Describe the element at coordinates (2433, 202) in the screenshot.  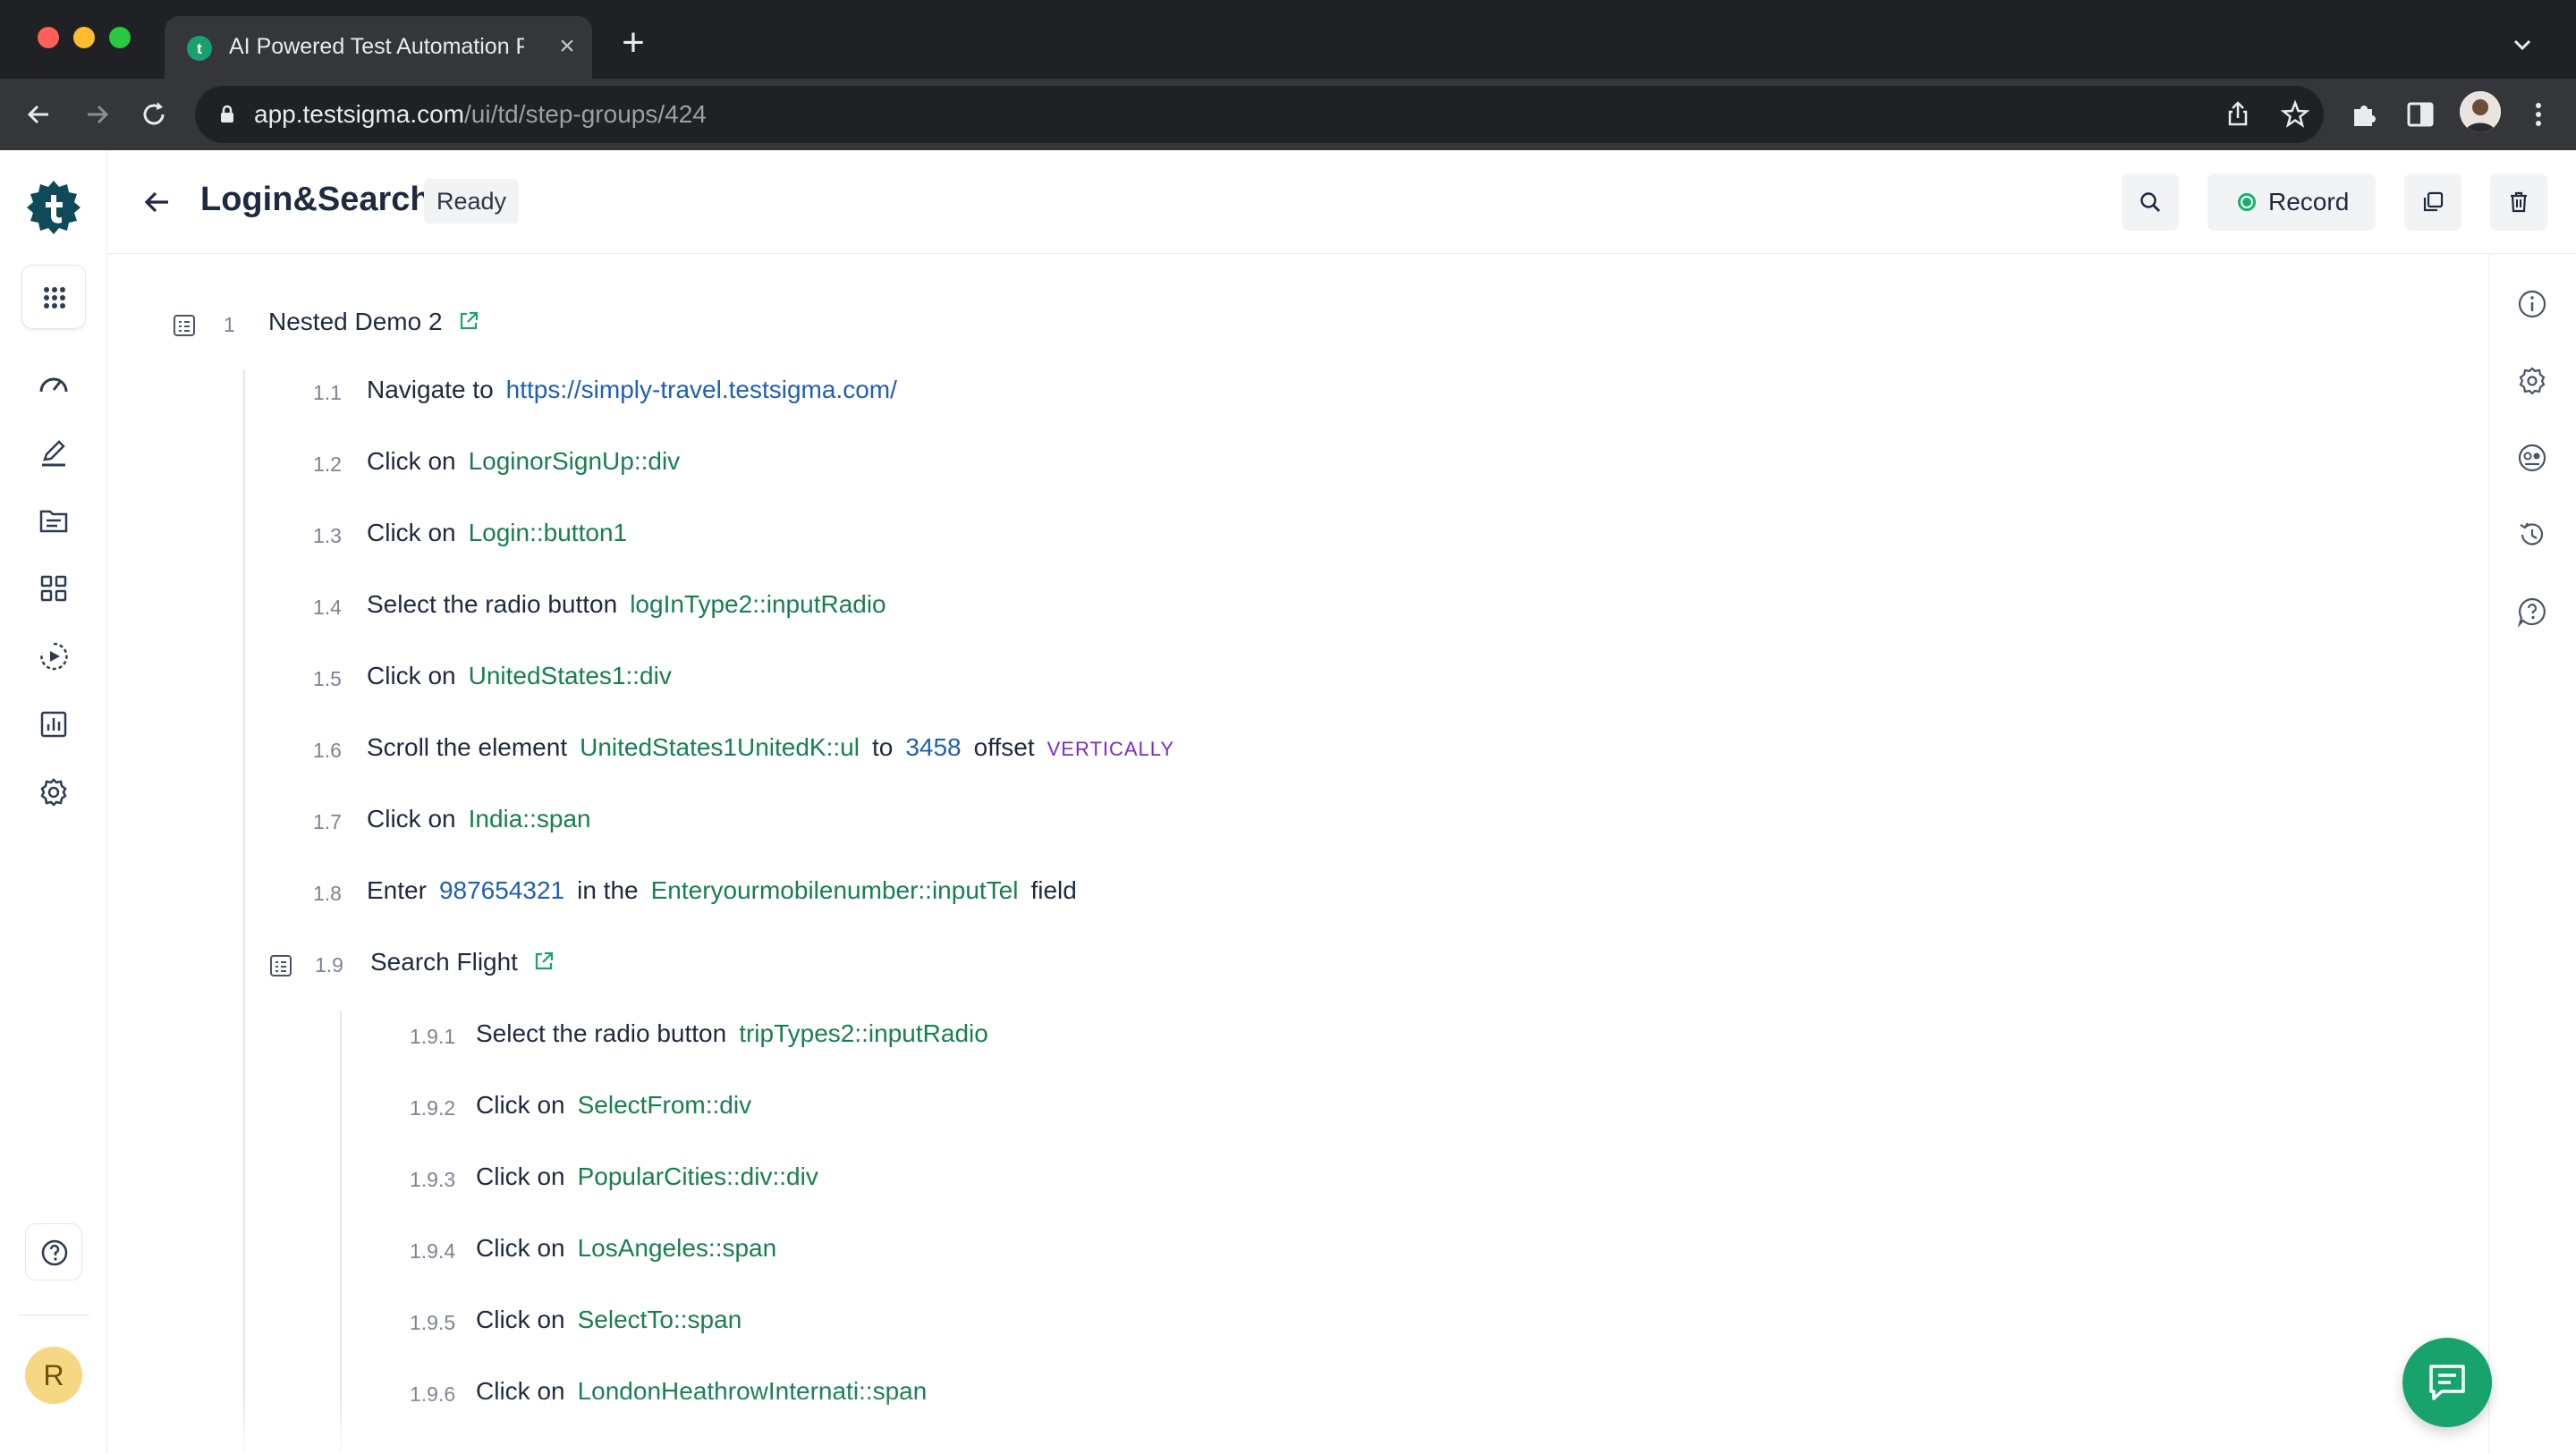
I see `copy-button` at that location.